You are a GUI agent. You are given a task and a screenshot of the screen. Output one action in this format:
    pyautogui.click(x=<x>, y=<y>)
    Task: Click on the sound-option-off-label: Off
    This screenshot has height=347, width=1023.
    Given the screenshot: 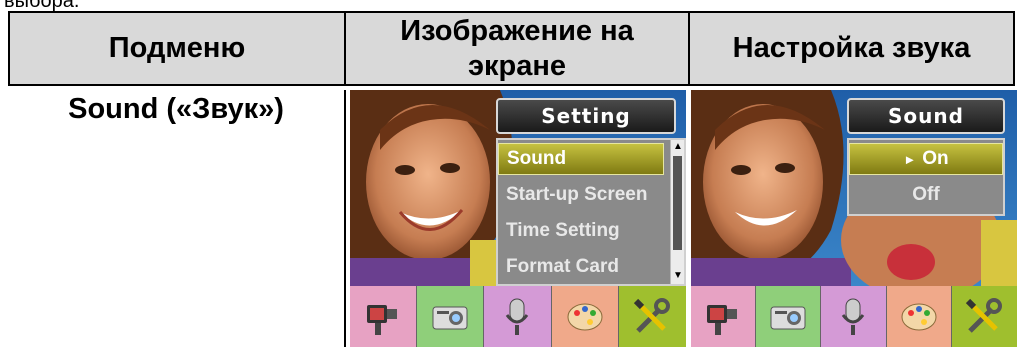 What is the action you would take?
    pyautogui.click(x=926, y=194)
    